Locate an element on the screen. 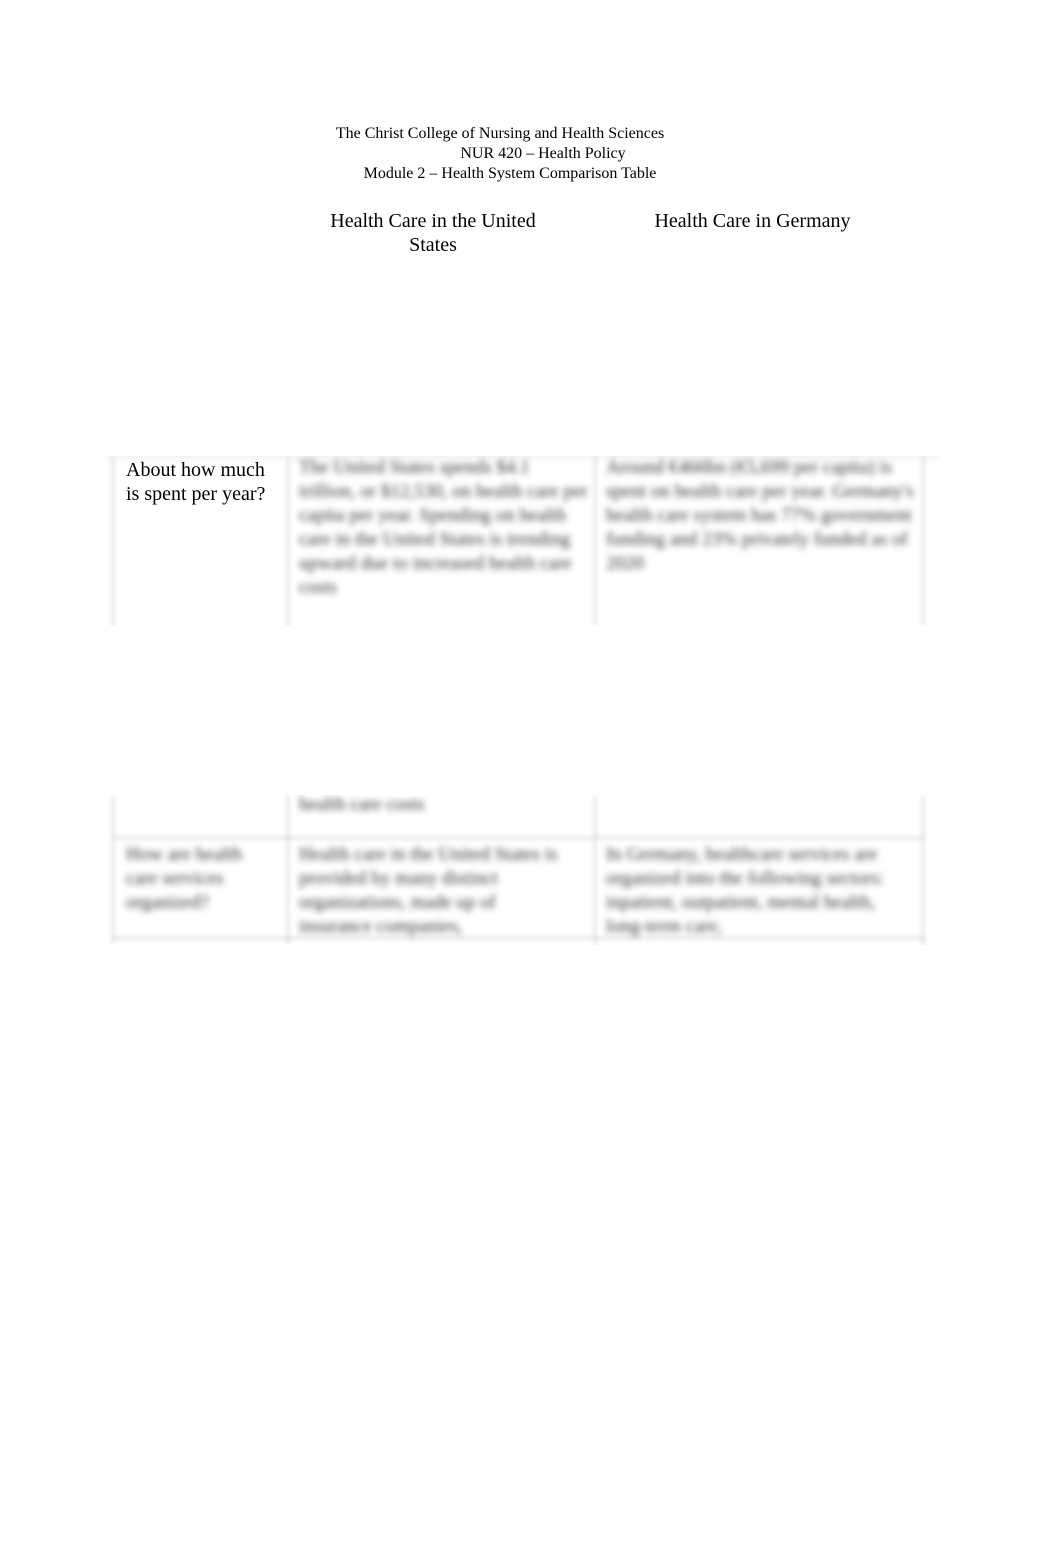 This screenshot has width=1062, height=1561. us-answer-continued-blurred: health care costs is located at coordinates (362, 805).